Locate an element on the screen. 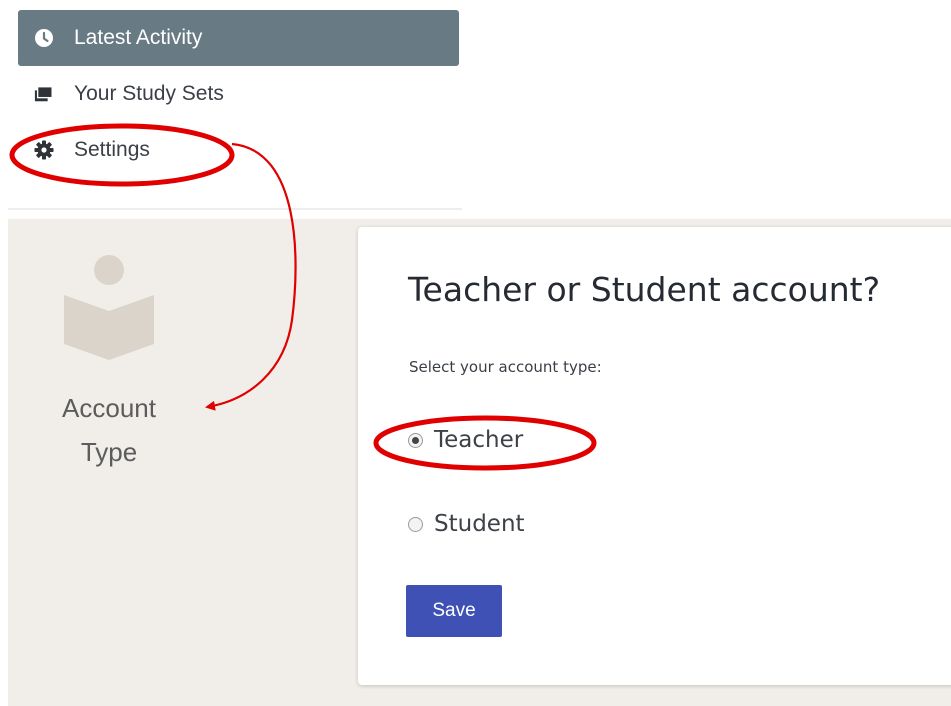 Image resolution: width=951 pixels, height=706 pixels. sidebar-item-label: Your Study Sets is located at coordinates (149, 93).